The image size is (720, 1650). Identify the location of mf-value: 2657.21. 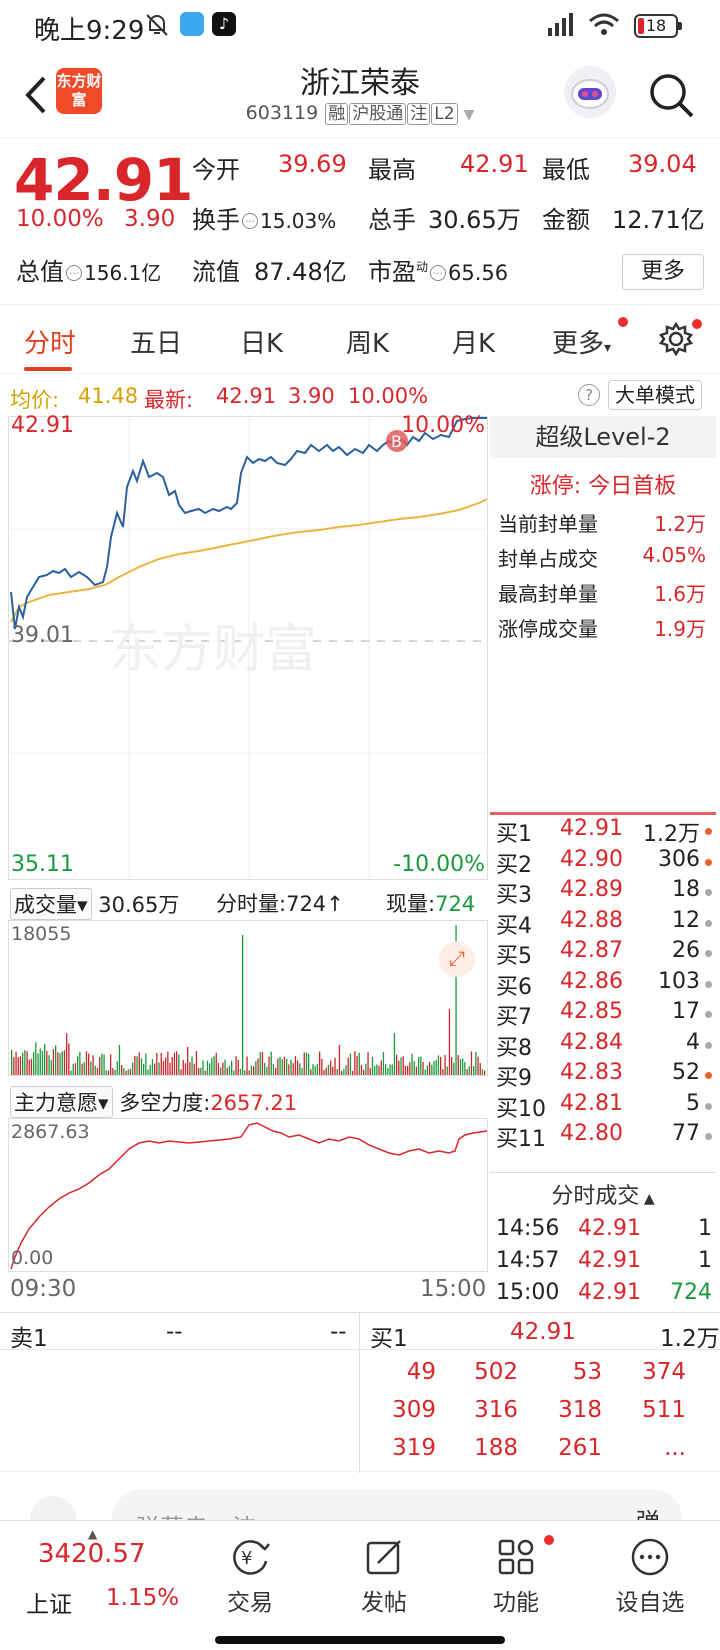
(254, 1103).